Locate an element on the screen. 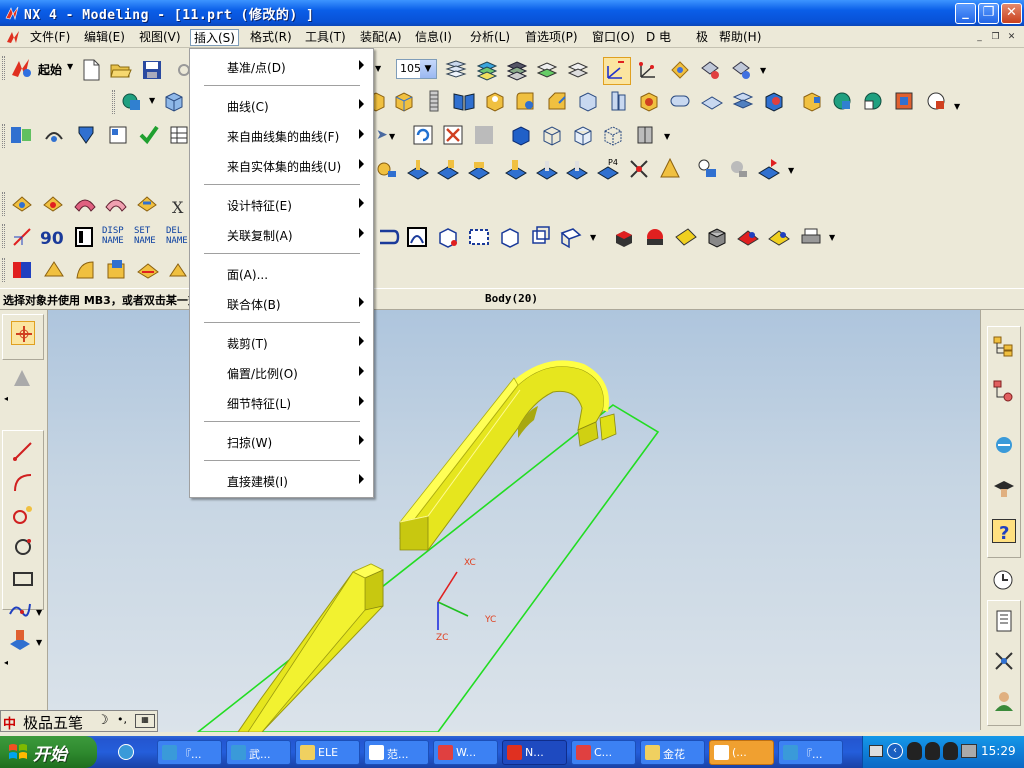  quilt-icon is located at coordinates (116, 270).